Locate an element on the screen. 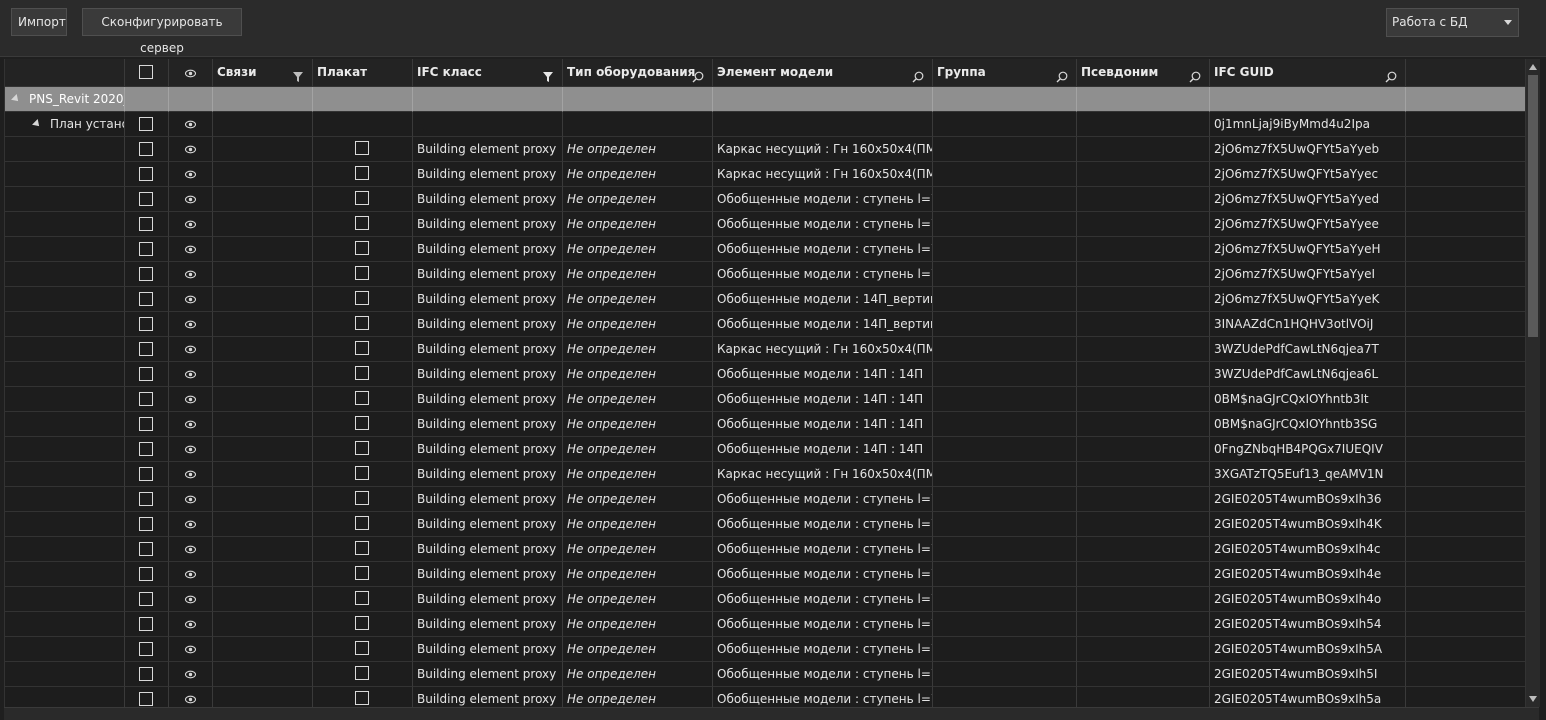  vertical-scrollbar is located at coordinates (1532, 383).